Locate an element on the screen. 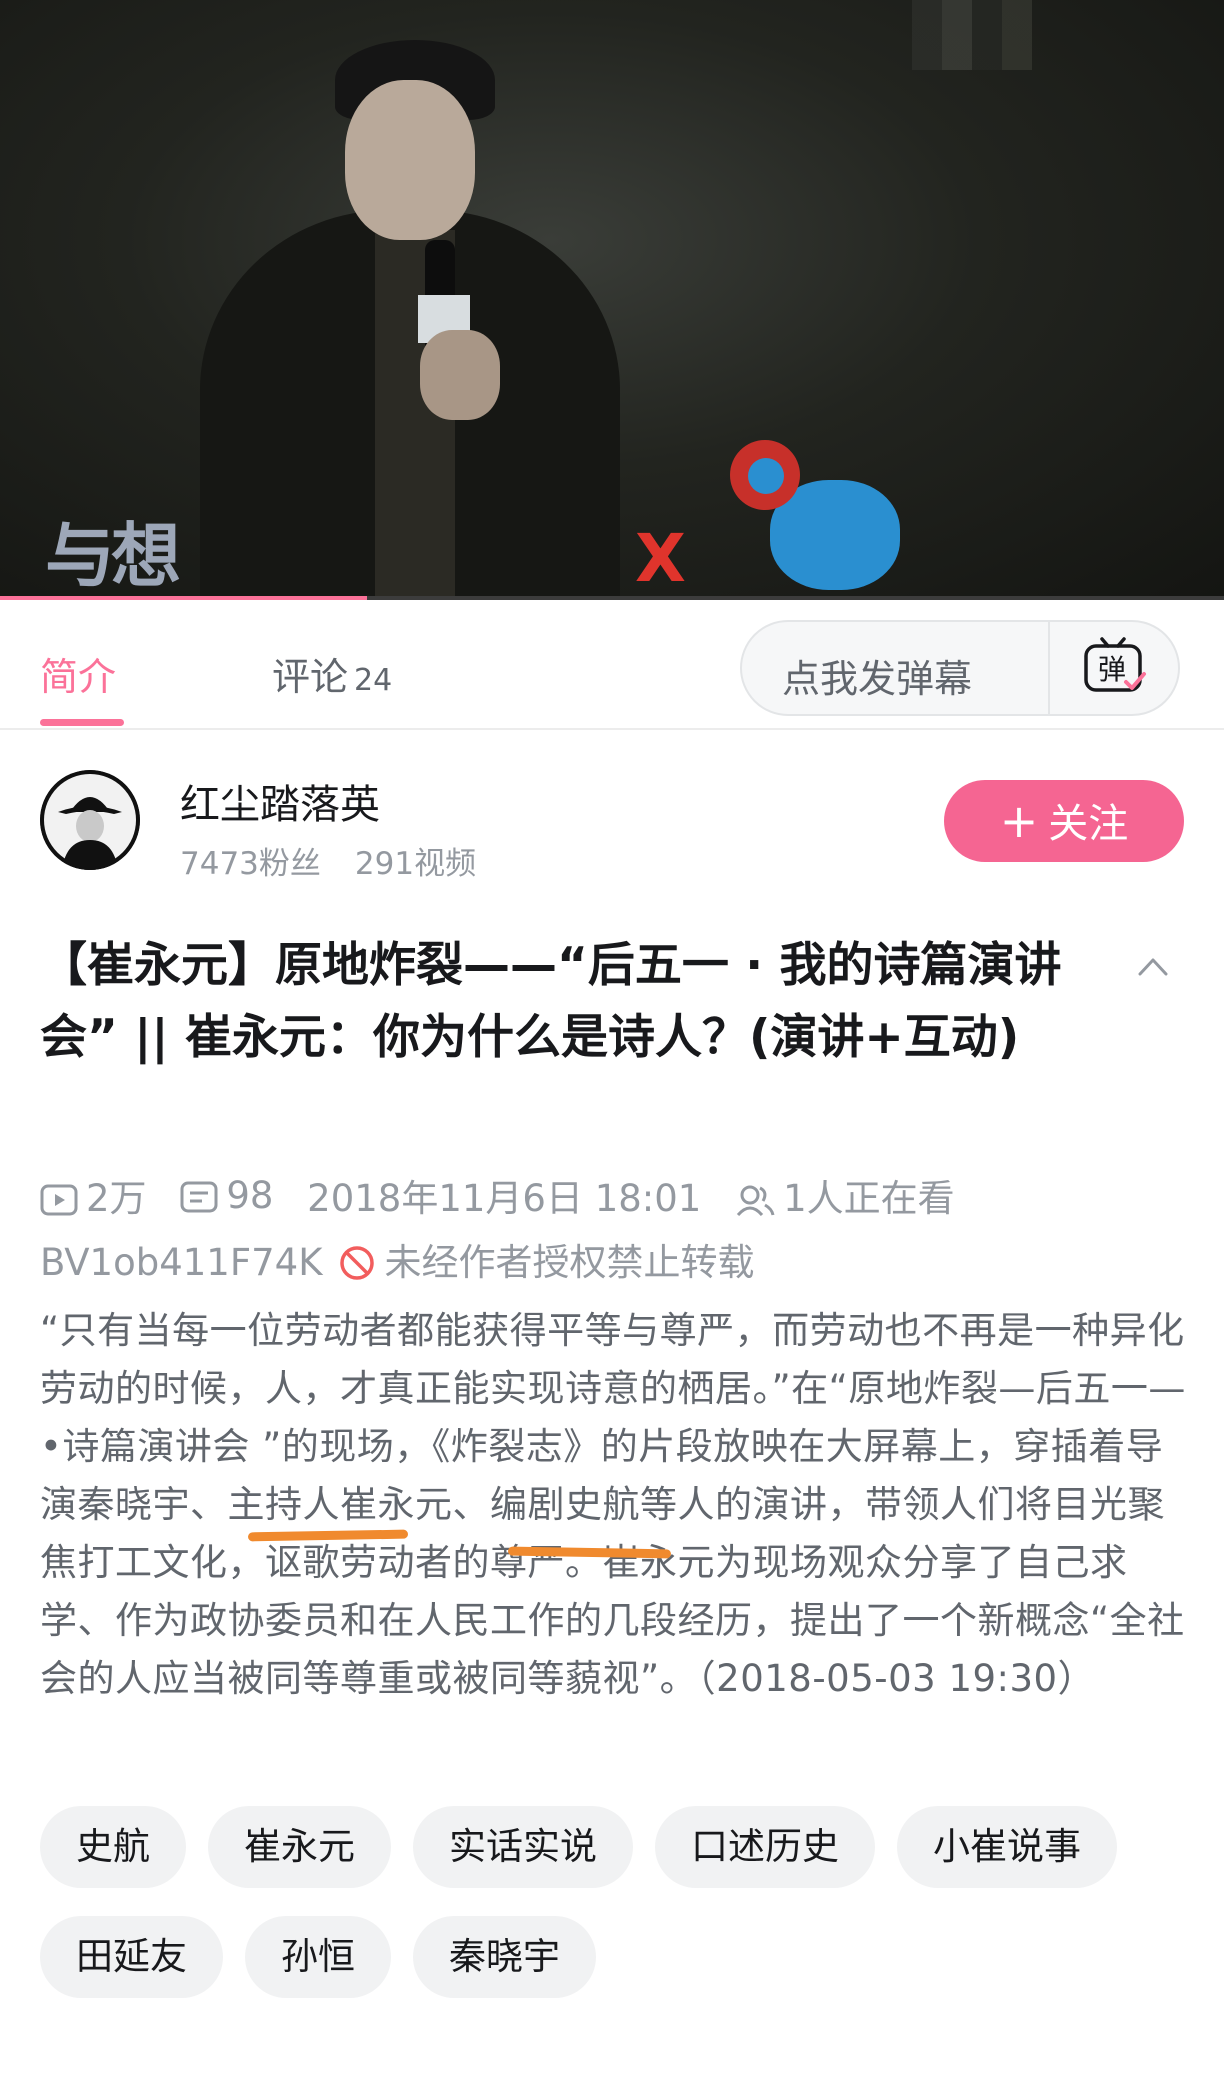 Image resolution: width=1224 pixels, height=2091 pixels. play-count-icon is located at coordinates (59, 1200).